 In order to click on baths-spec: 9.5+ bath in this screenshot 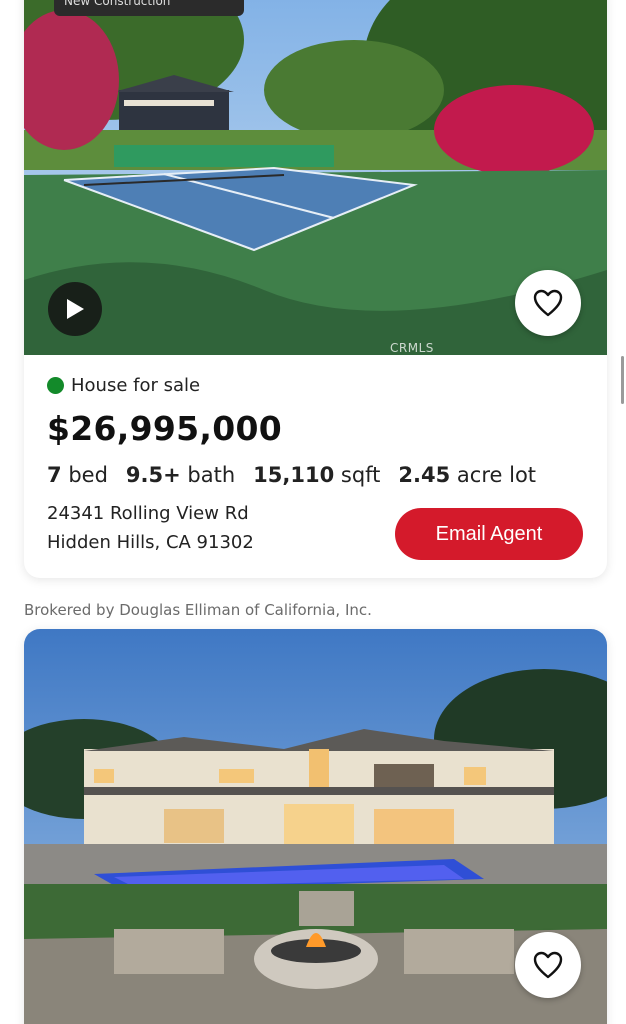, I will do `click(180, 475)`.